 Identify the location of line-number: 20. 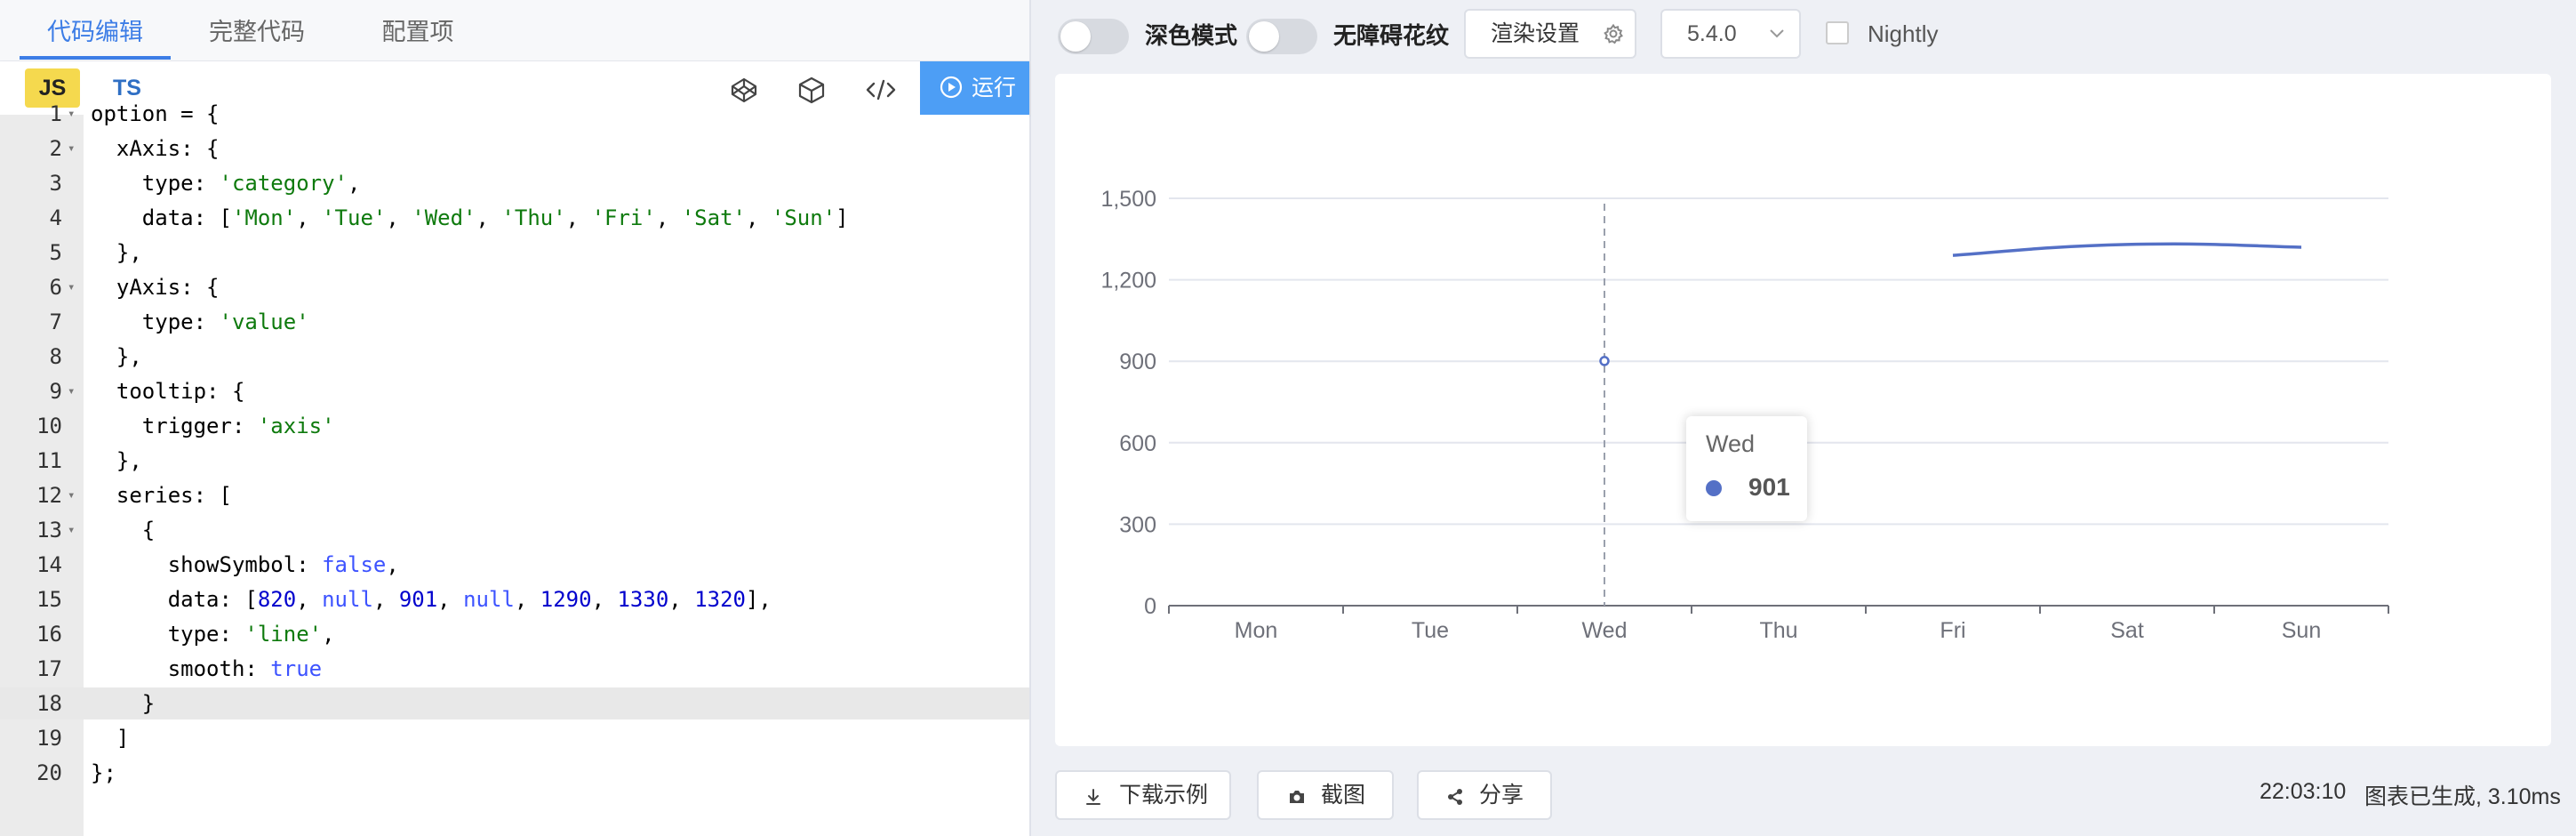
(49, 772).